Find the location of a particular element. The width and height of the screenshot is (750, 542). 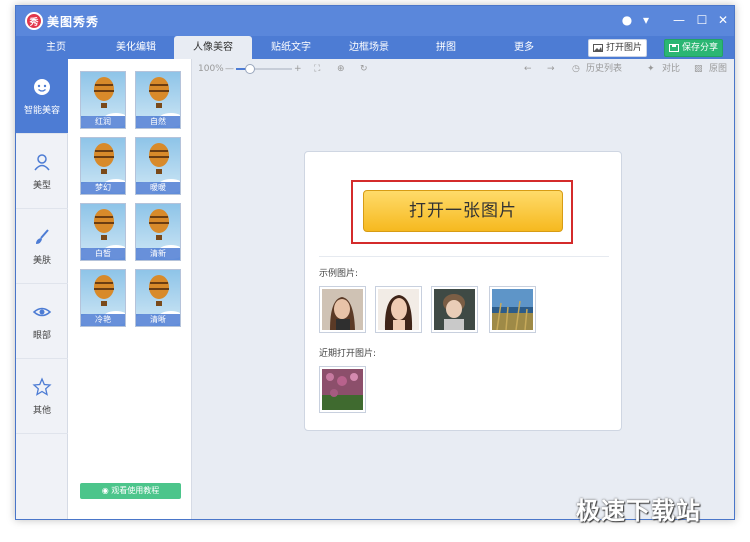

effect-thumb-label: 梦幻 is located at coordinates (103, 188).